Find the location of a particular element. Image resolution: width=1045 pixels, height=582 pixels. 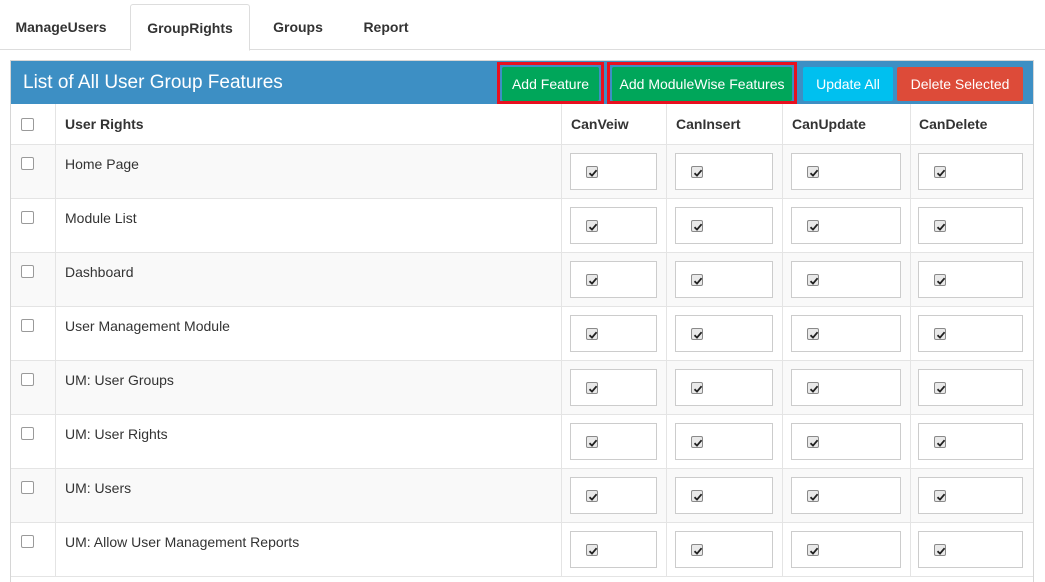

feature-name: UM: Allow User Management Reports is located at coordinates (182, 542).